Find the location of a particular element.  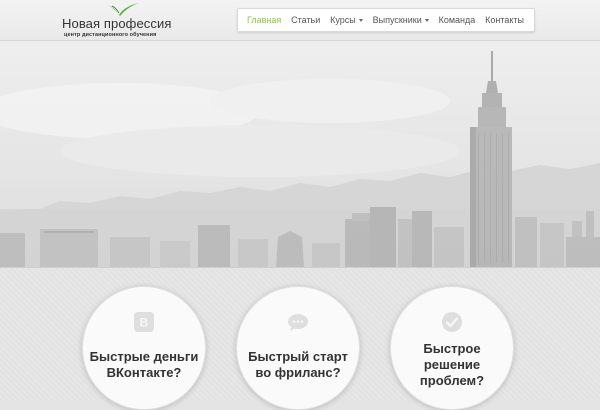

feature-card-vk-money: B Быстрые деньги ВКонтакте? is located at coordinates (144, 348).